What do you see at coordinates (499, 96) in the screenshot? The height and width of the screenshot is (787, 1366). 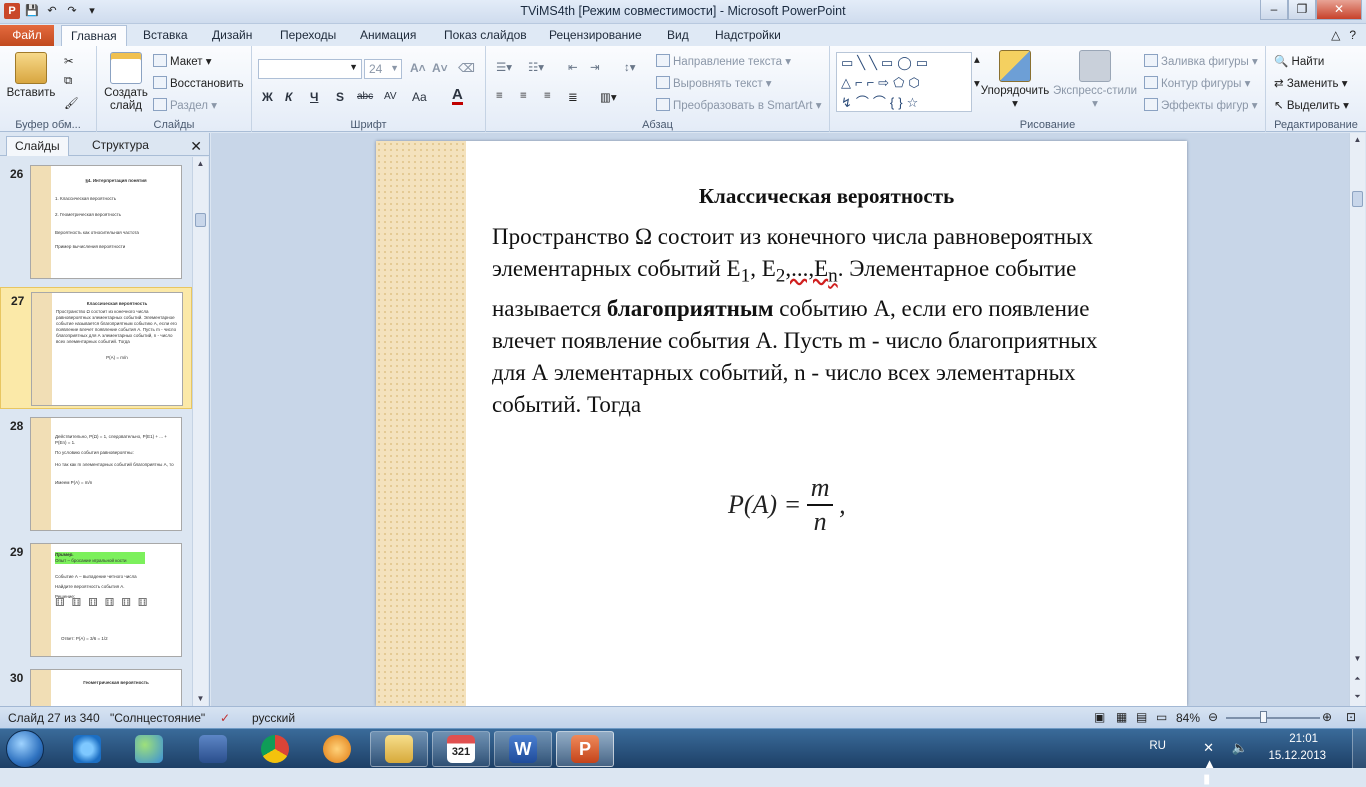 I see `align-left-icon: ≡` at bounding box center [499, 96].